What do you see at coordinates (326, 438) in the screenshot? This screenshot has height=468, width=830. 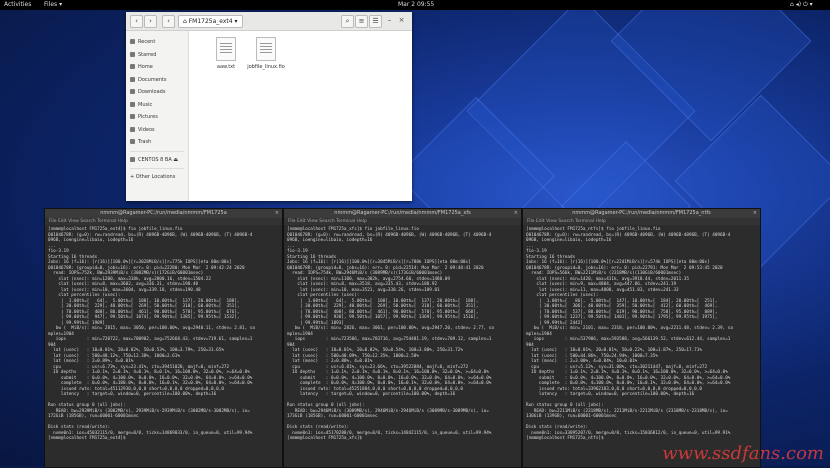 I see `terminal-line: [nmmm@localhost FM1725a_xfs]$` at bounding box center [326, 438].